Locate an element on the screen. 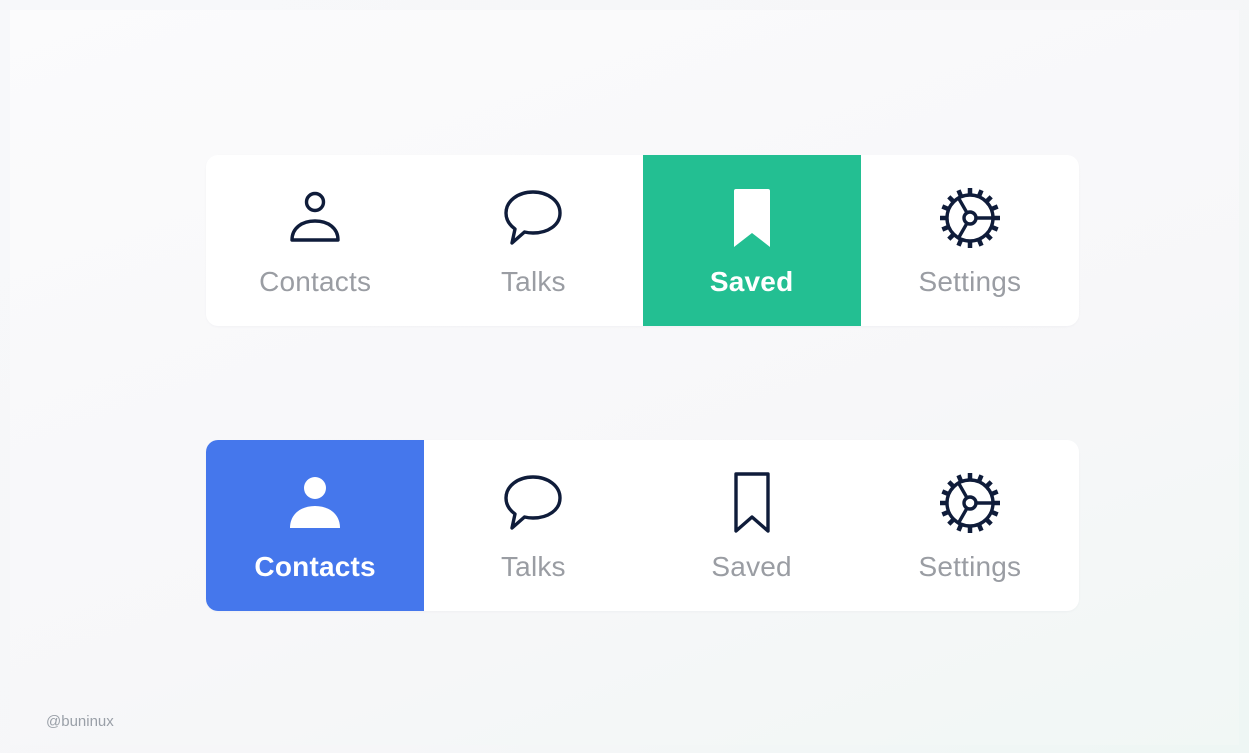 The image size is (1249, 753). user-filled-icon is located at coordinates (315, 503).